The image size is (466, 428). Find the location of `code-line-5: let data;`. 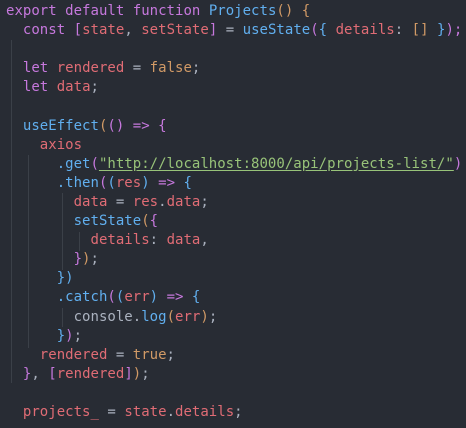

code-line-5: let data; is located at coordinates (60, 87).